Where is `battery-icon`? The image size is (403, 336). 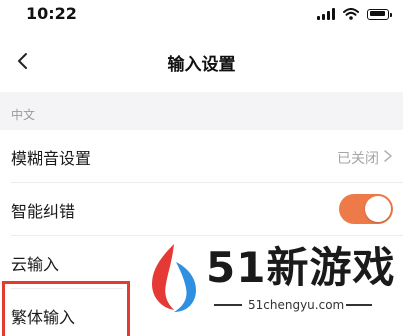 battery-icon is located at coordinates (379, 14).